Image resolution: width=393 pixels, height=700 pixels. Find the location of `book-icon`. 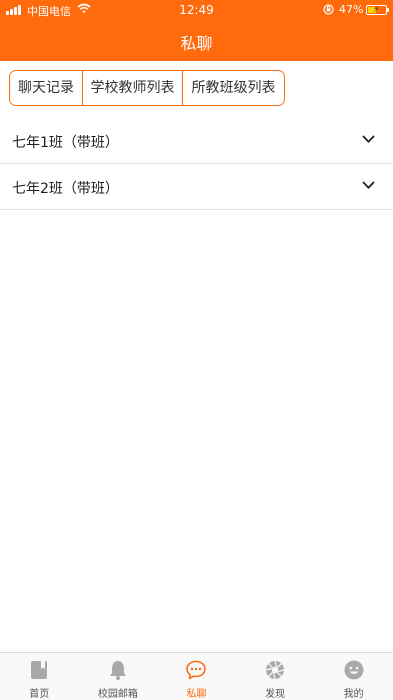

book-icon is located at coordinates (39, 670).